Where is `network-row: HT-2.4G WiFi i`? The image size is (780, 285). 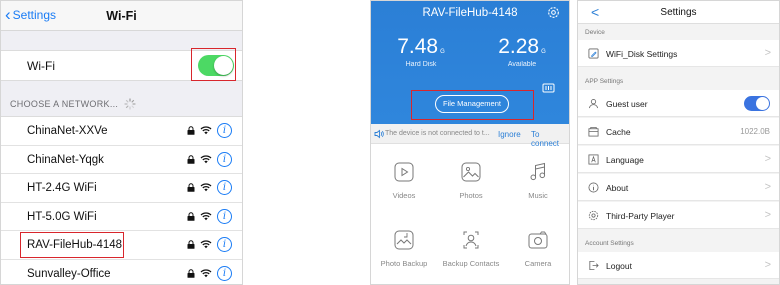 network-row: HT-2.4G WiFi i is located at coordinates (121, 188).